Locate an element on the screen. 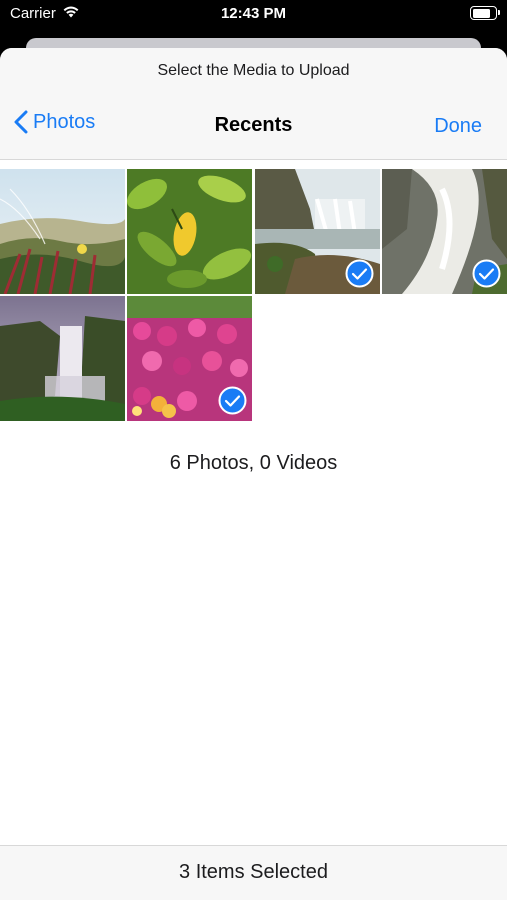 The height and width of the screenshot is (900, 507). done-button: Done is located at coordinates (458, 126).